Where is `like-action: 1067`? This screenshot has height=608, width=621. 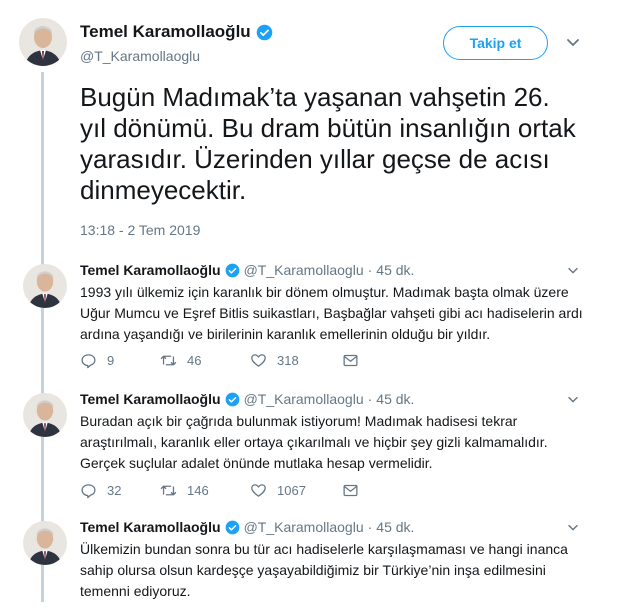 like-action: 1067 is located at coordinates (296, 490).